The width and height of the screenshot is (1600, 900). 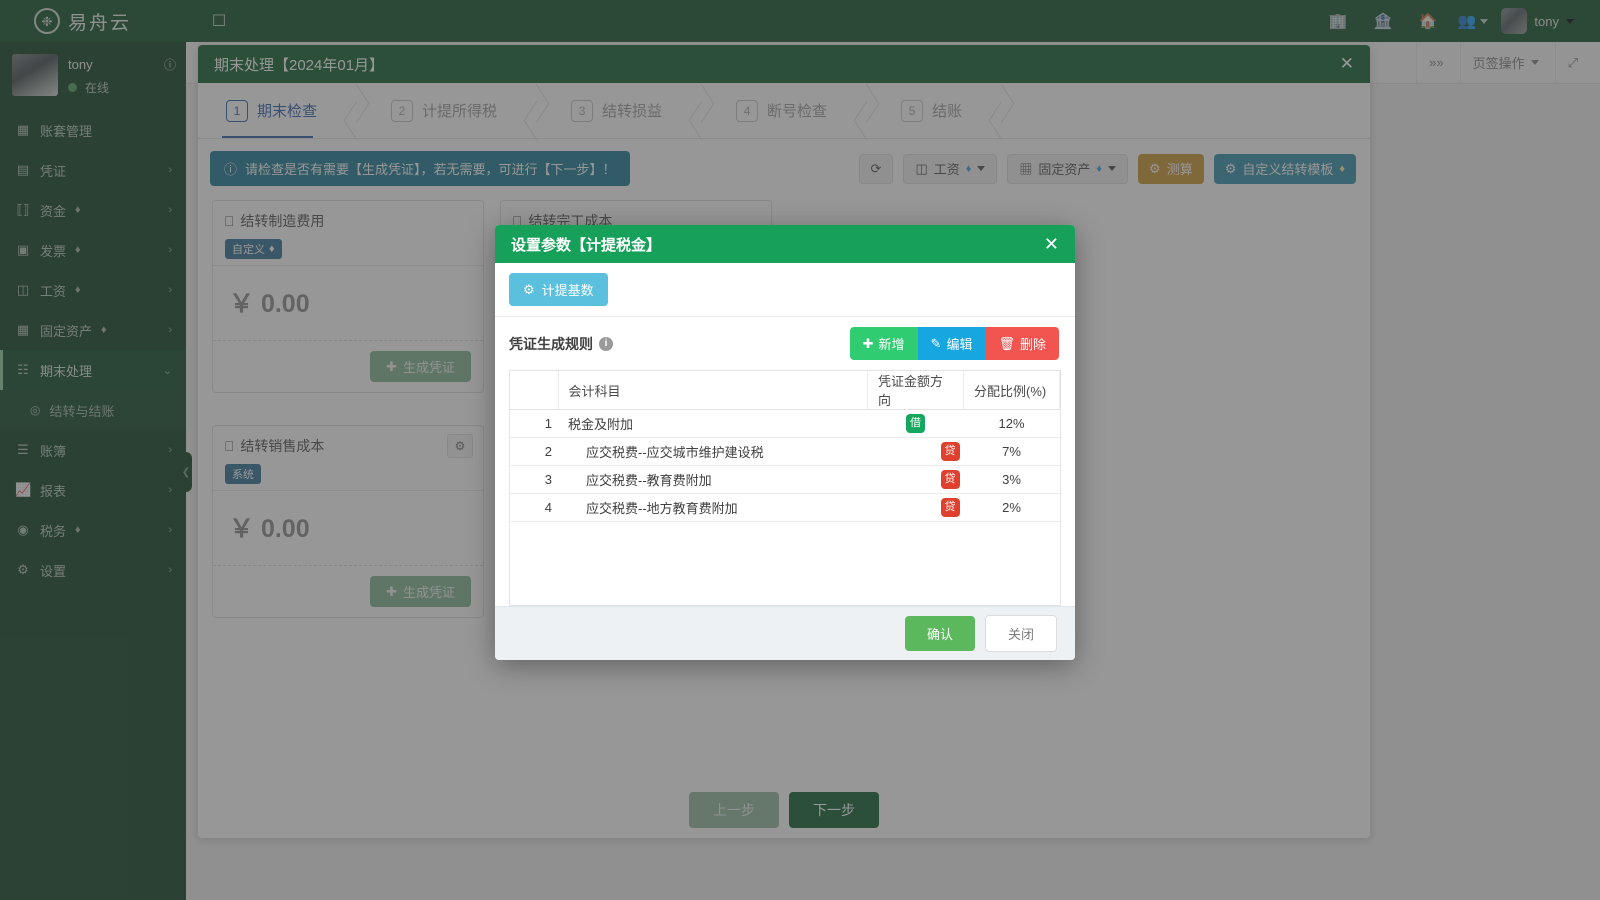 I want to click on table-row: 4 应交税费--地方教育费附加 贷 2%, so click(x=785, y=507).